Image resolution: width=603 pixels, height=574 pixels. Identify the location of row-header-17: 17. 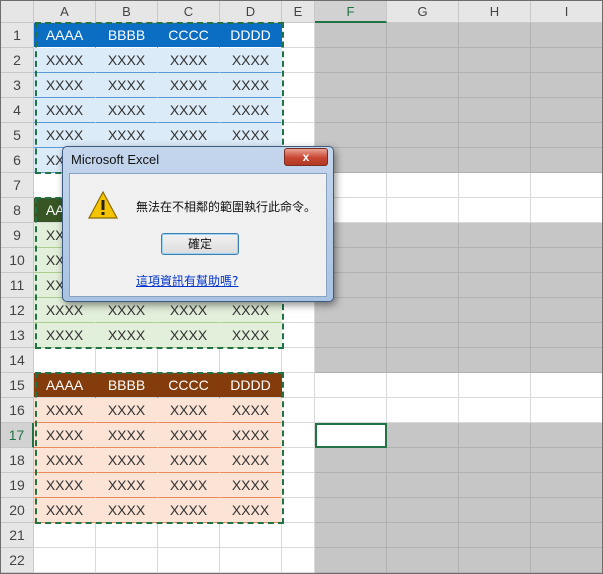
(17, 435).